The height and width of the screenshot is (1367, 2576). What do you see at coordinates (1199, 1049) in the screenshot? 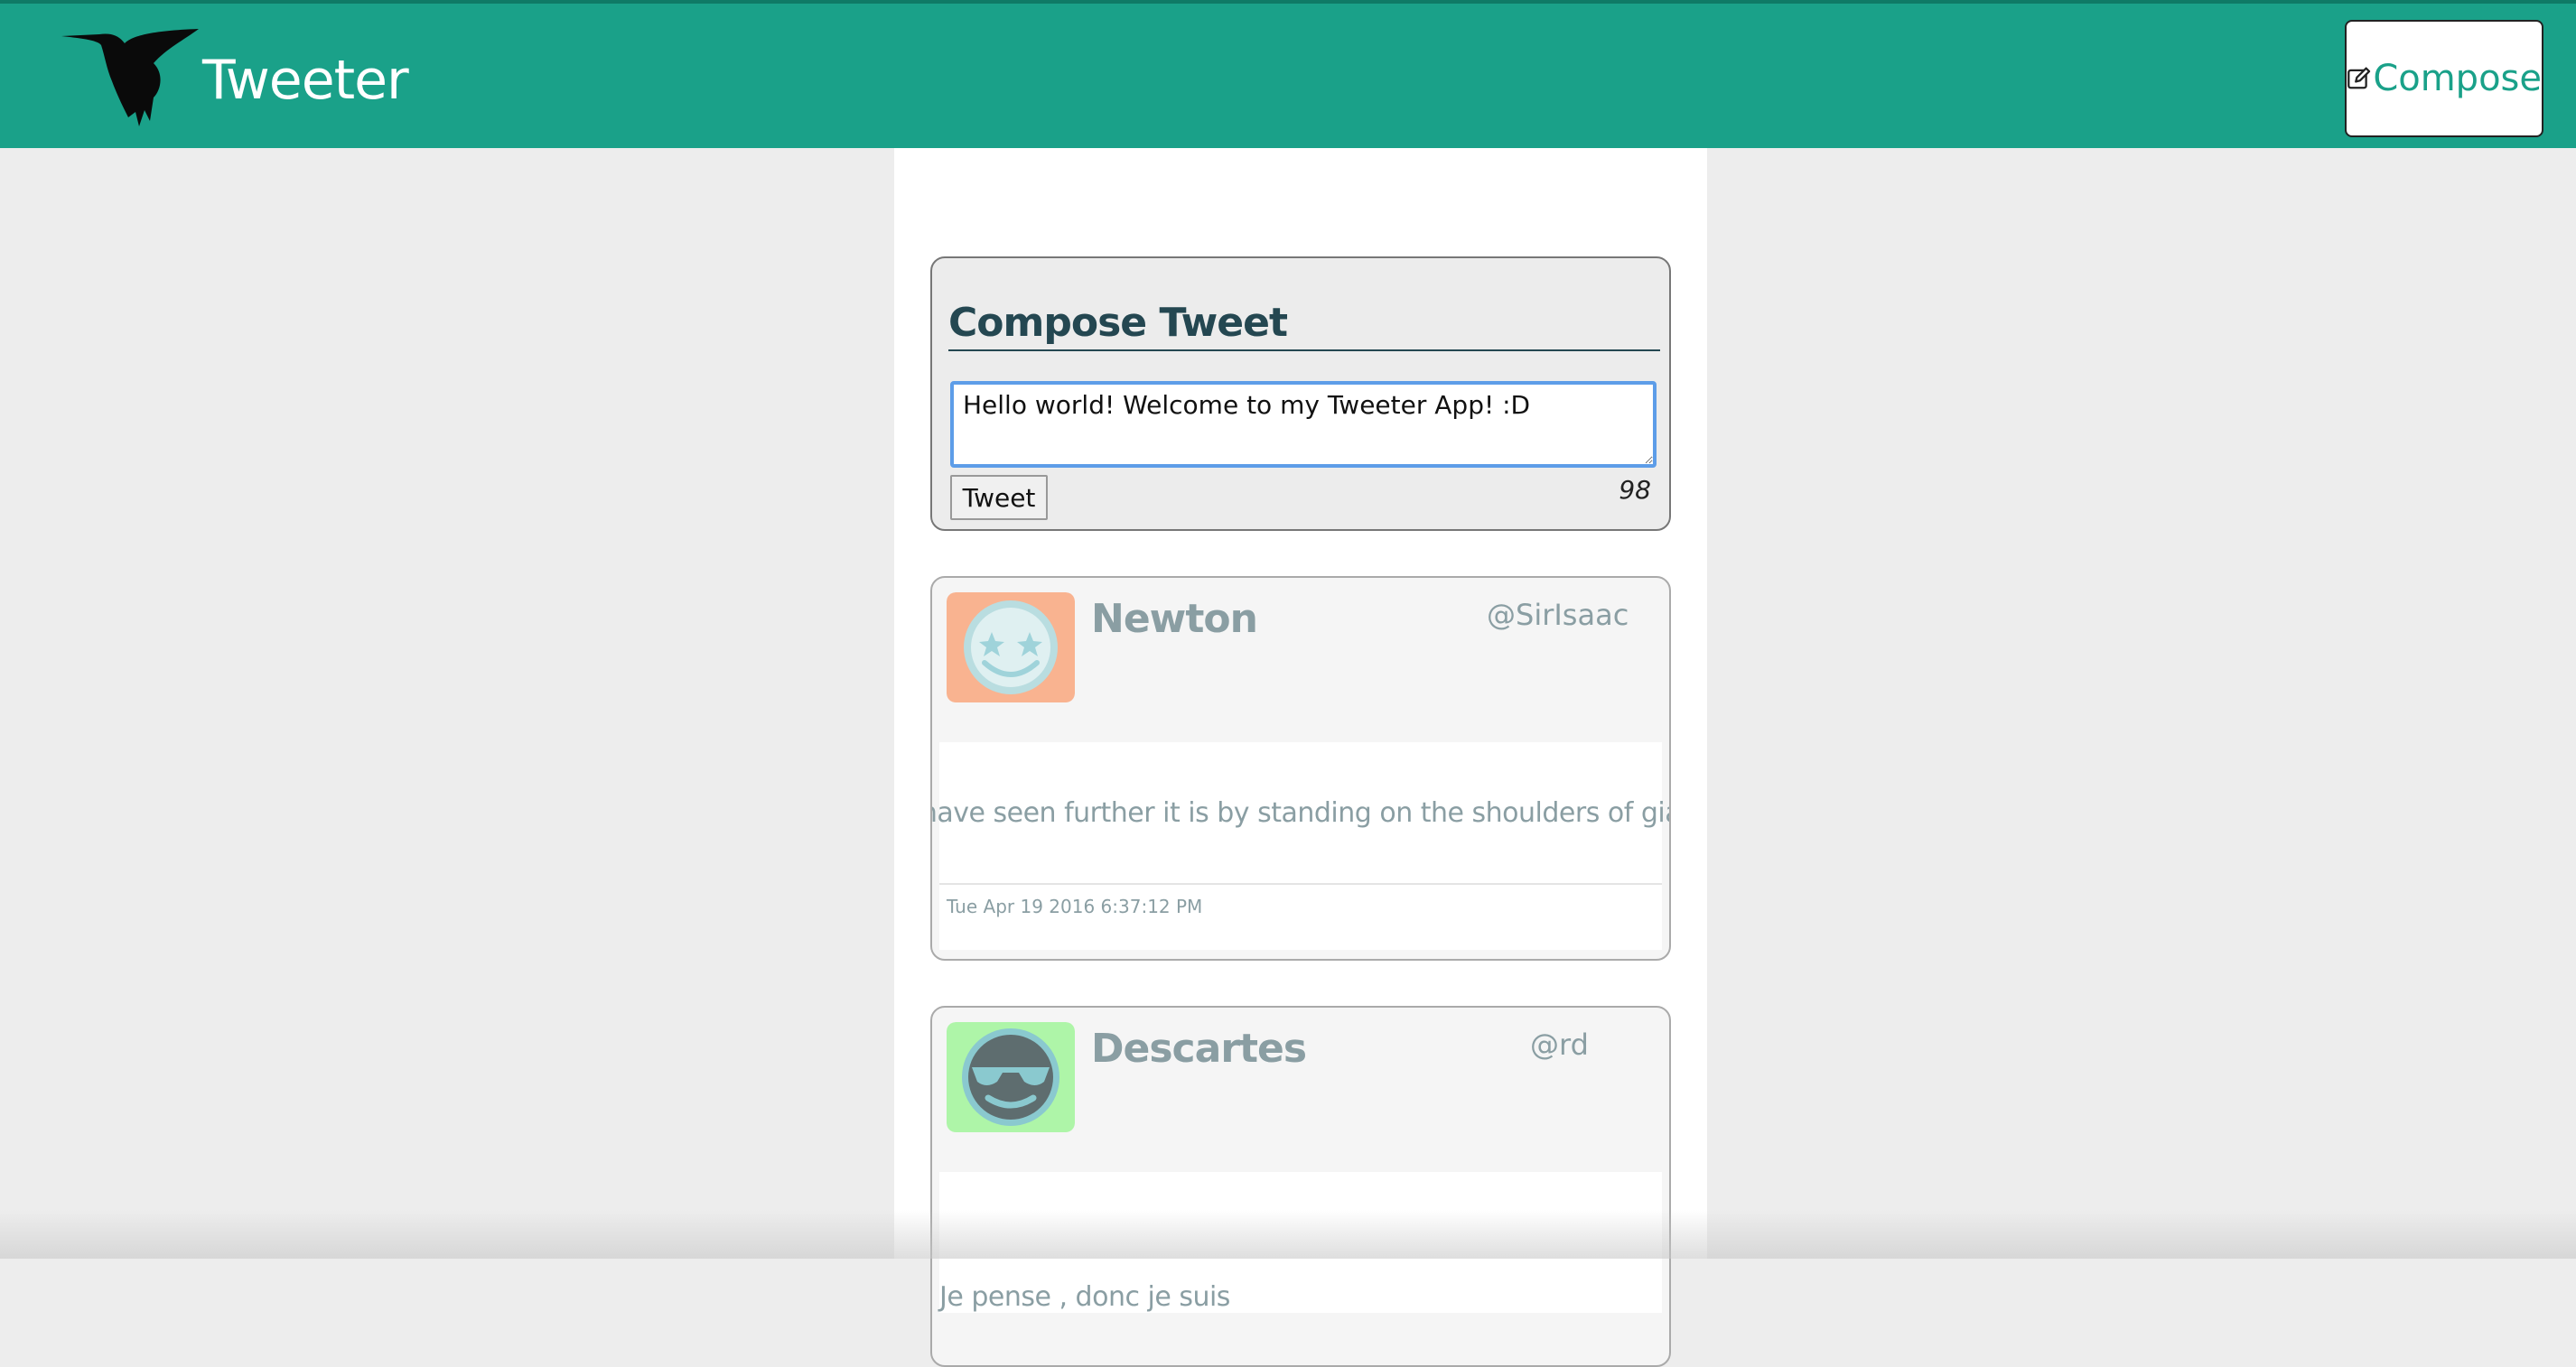
I see `tweet-author: Descartes` at bounding box center [1199, 1049].